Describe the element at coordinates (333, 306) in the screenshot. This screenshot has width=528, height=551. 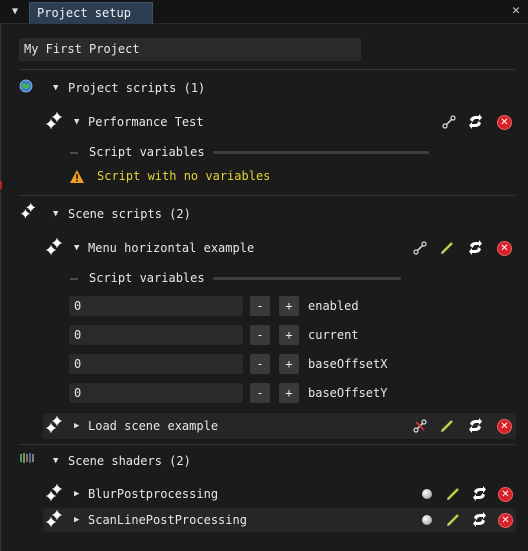
I see `variable-name: enabled` at that location.